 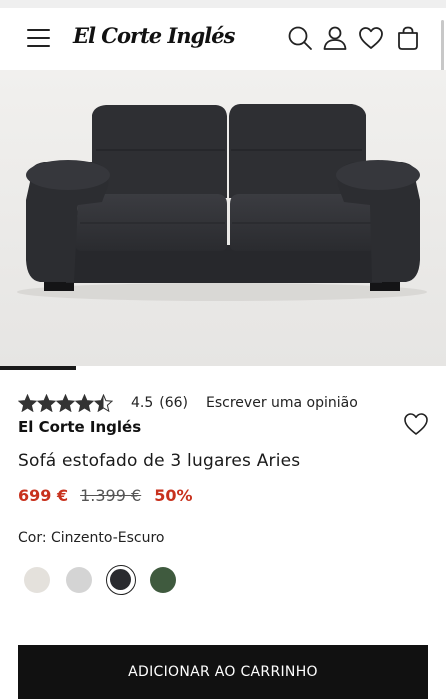 I want to click on product-title: Sofá estofado de 3 lugares Aries, so click(x=159, y=461).